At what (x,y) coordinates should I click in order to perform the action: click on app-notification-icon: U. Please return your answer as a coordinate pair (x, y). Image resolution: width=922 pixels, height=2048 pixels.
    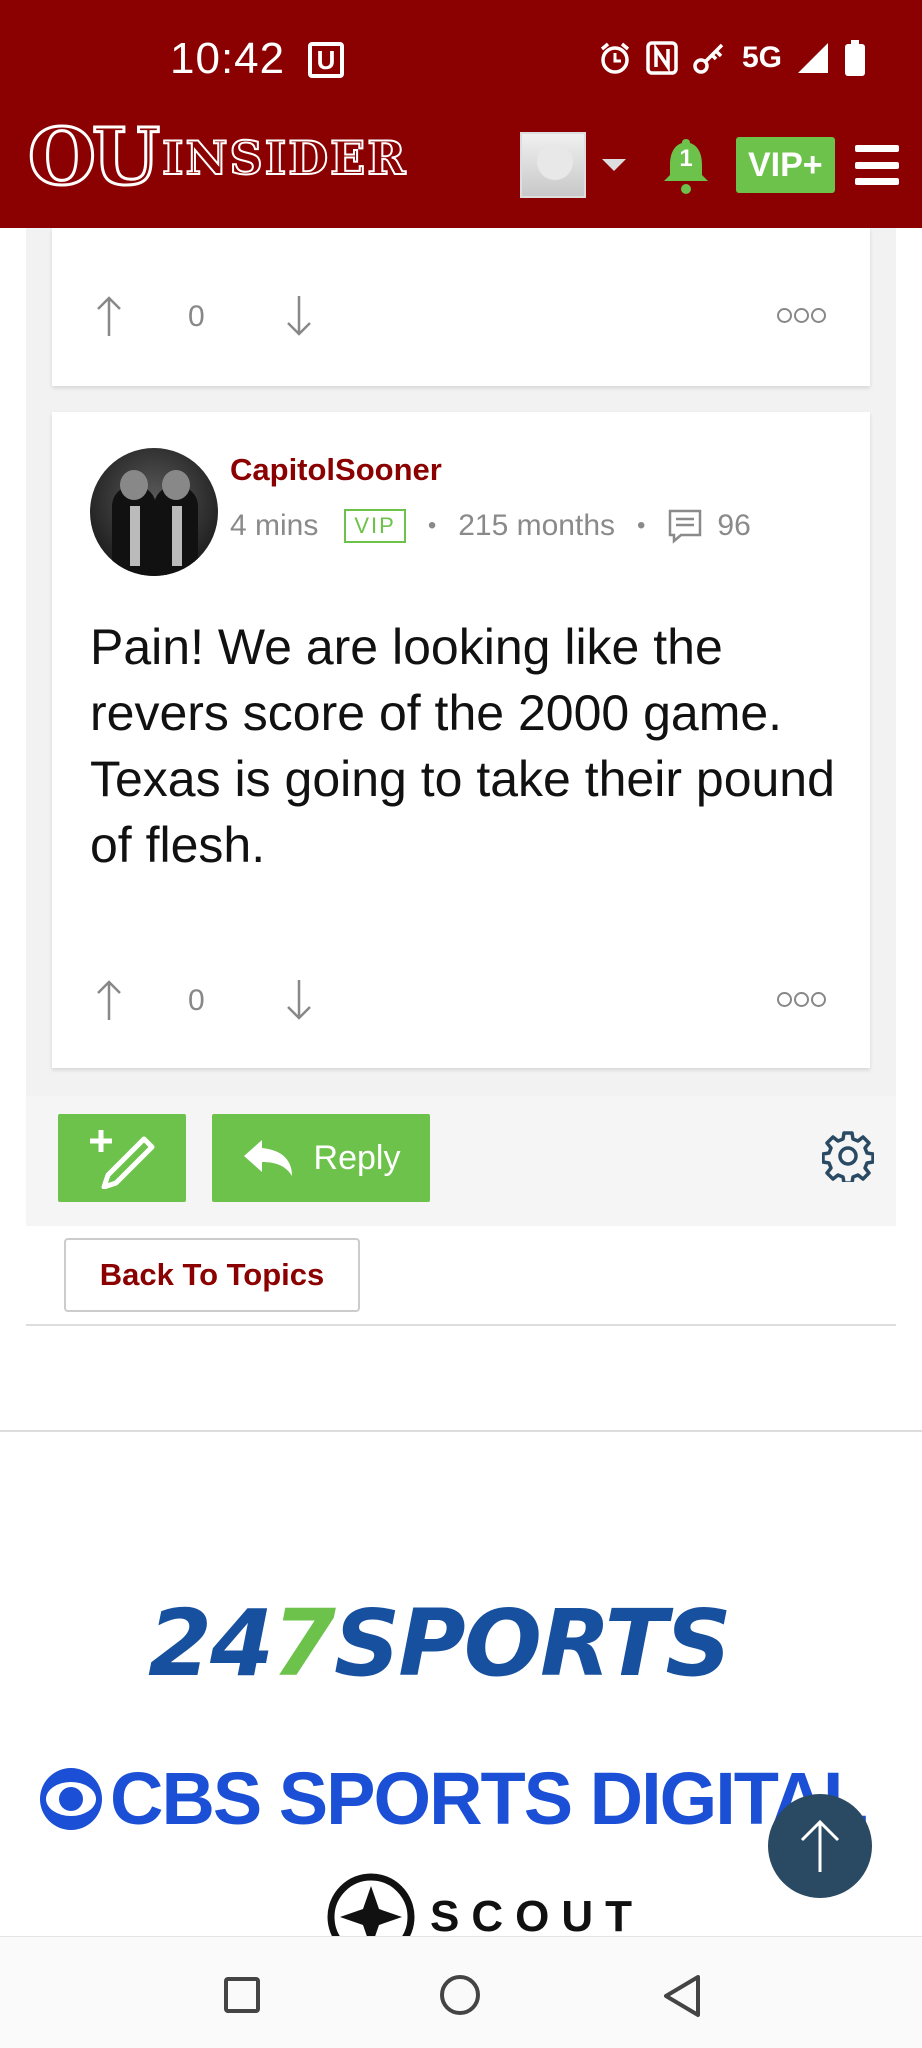
    Looking at the image, I should click on (326, 60).